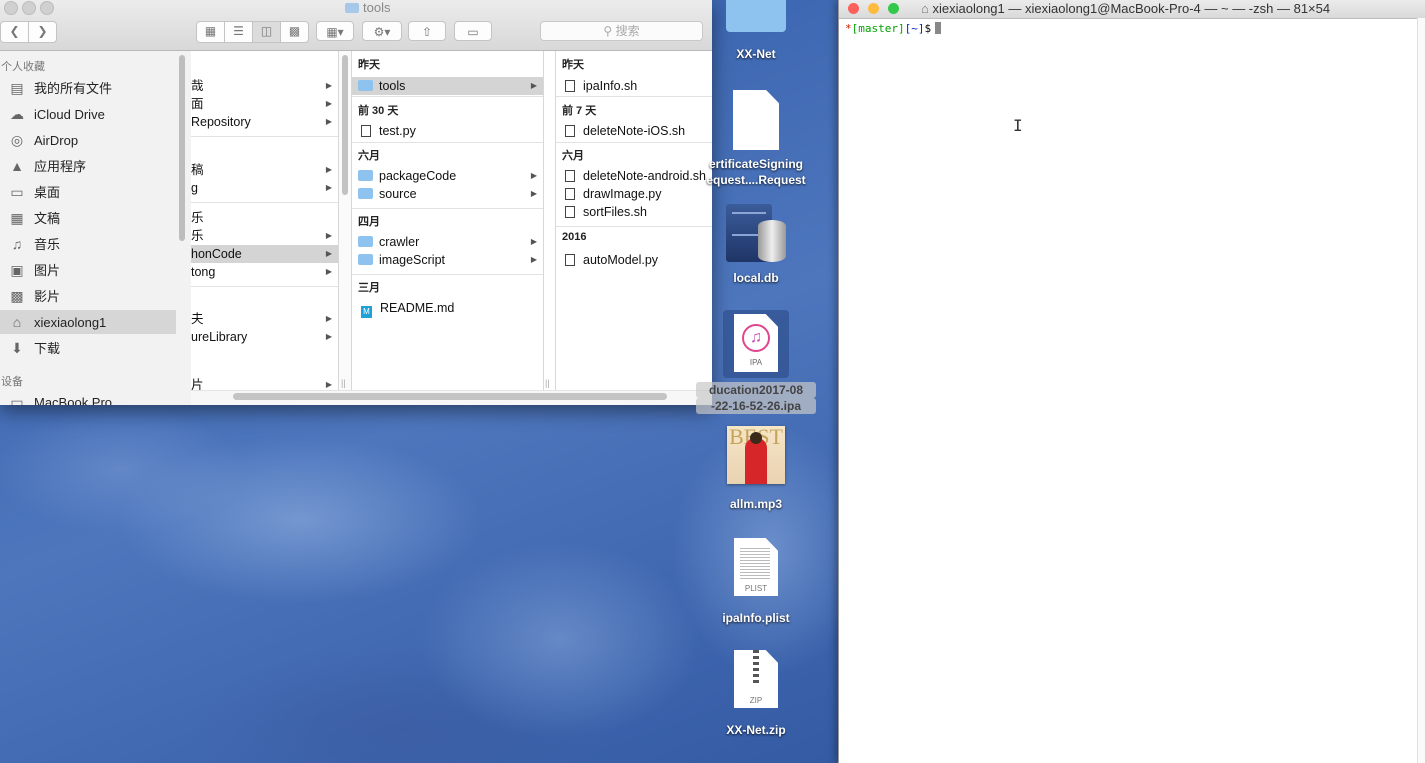  What do you see at coordinates (450, 396) in the screenshot?
I see `horizontal-scrollbar` at bounding box center [450, 396].